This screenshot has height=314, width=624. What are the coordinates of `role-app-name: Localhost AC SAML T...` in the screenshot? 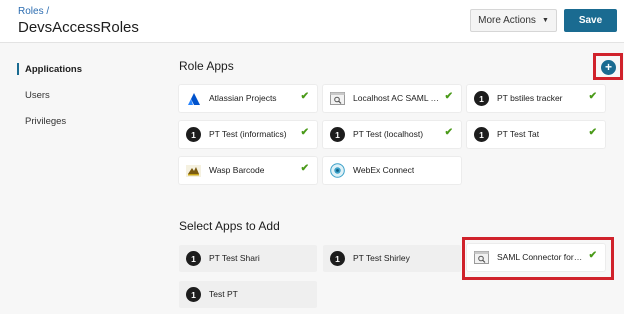 It's located at (396, 98).